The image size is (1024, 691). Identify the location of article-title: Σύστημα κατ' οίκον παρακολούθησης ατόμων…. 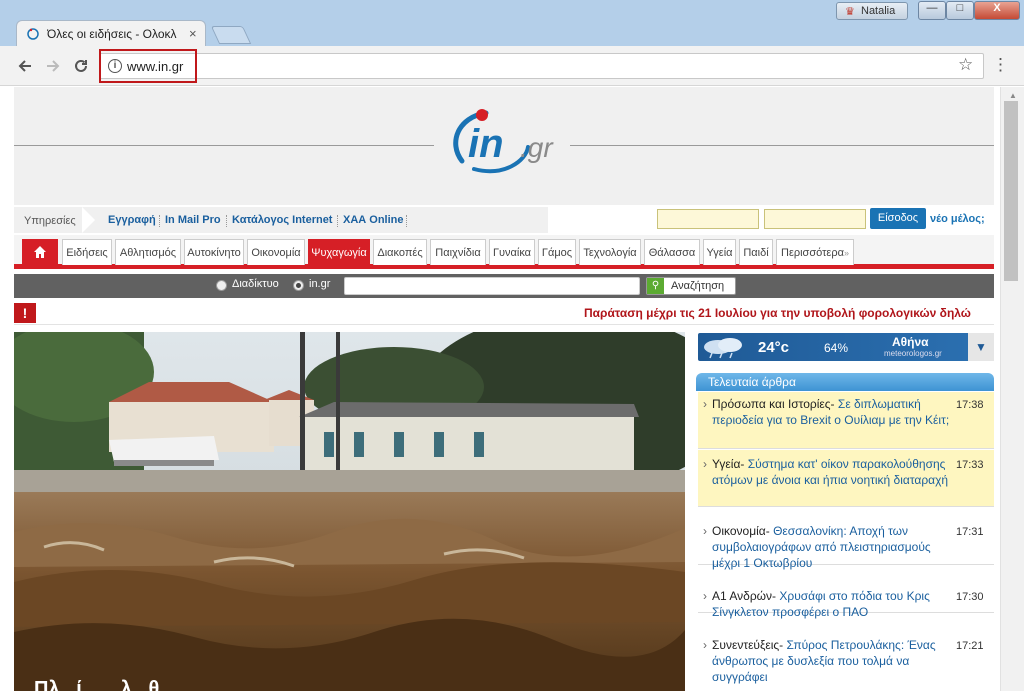
(830, 472).